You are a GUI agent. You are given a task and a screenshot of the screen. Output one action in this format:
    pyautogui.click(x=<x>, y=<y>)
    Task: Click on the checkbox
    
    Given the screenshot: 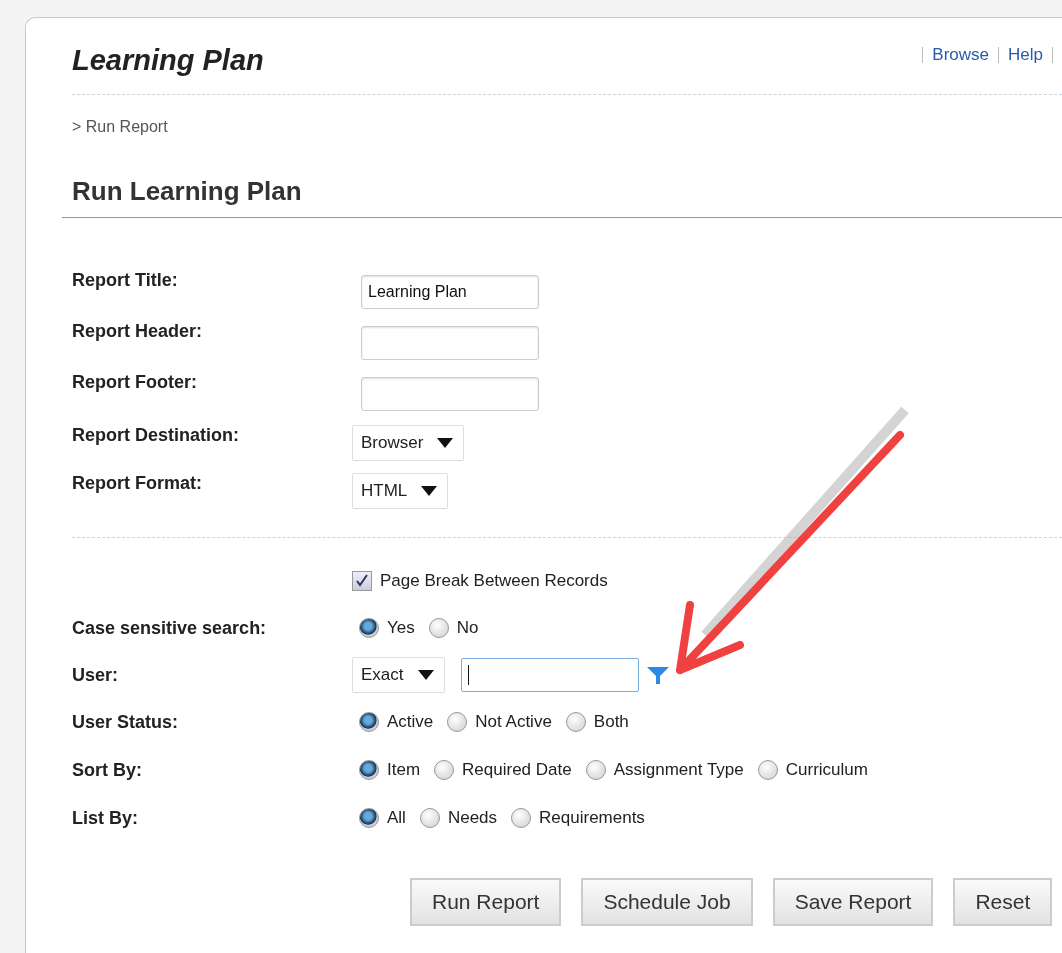 What is the action you would take?
    pyautogui.click(x=362, y=581)
    